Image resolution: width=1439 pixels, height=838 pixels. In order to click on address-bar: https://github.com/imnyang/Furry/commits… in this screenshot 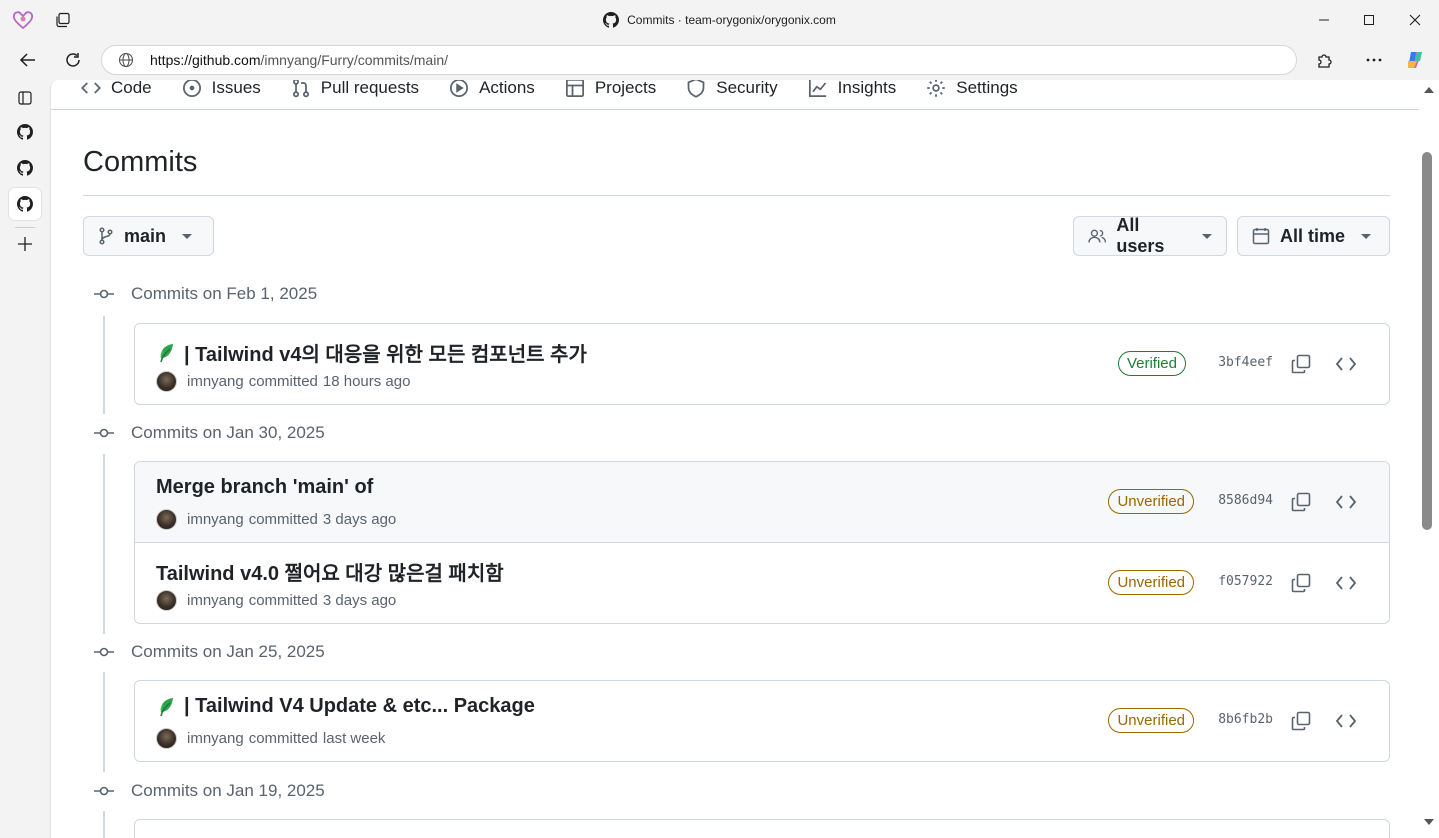, I will do `click(699, 60)`.